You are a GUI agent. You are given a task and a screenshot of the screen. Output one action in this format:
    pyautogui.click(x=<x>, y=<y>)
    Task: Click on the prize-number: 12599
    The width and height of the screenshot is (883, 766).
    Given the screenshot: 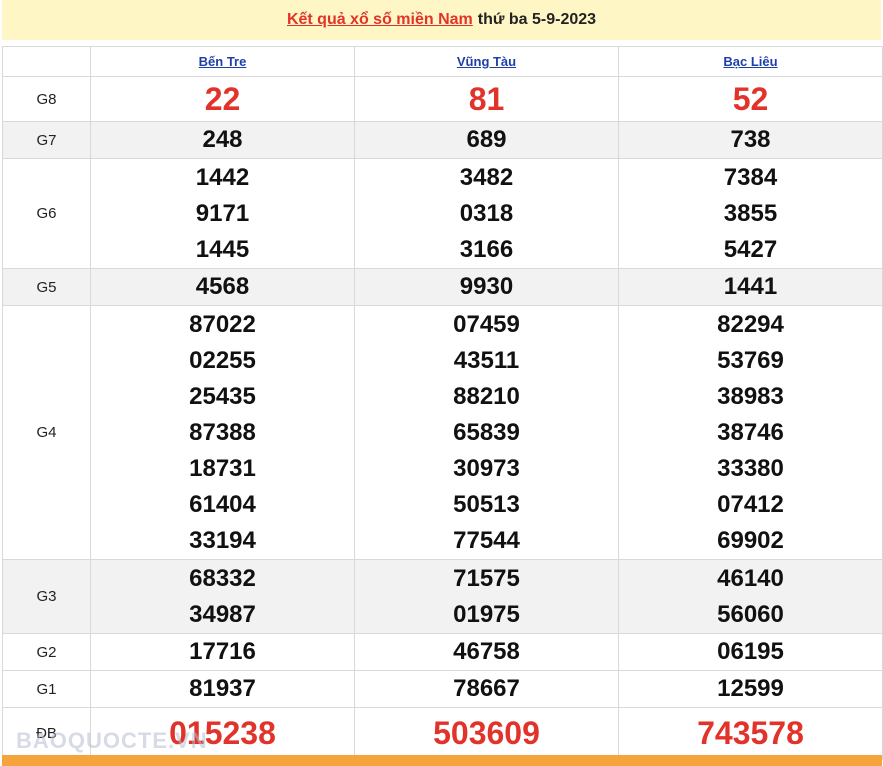 What is the action you would take?
    pyautogui.click(x=750, y=688)
    